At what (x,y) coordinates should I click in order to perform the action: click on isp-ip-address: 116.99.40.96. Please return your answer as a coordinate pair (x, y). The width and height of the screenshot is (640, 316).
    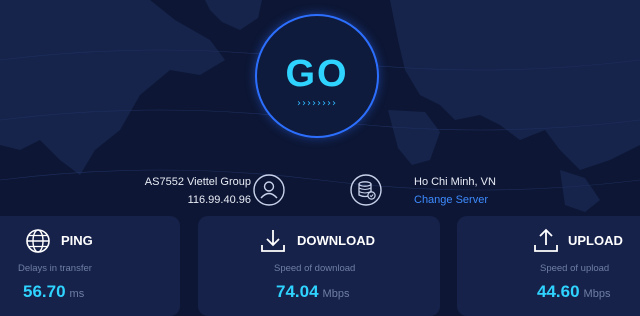
    Looking at the image, I should click on (219, 200).